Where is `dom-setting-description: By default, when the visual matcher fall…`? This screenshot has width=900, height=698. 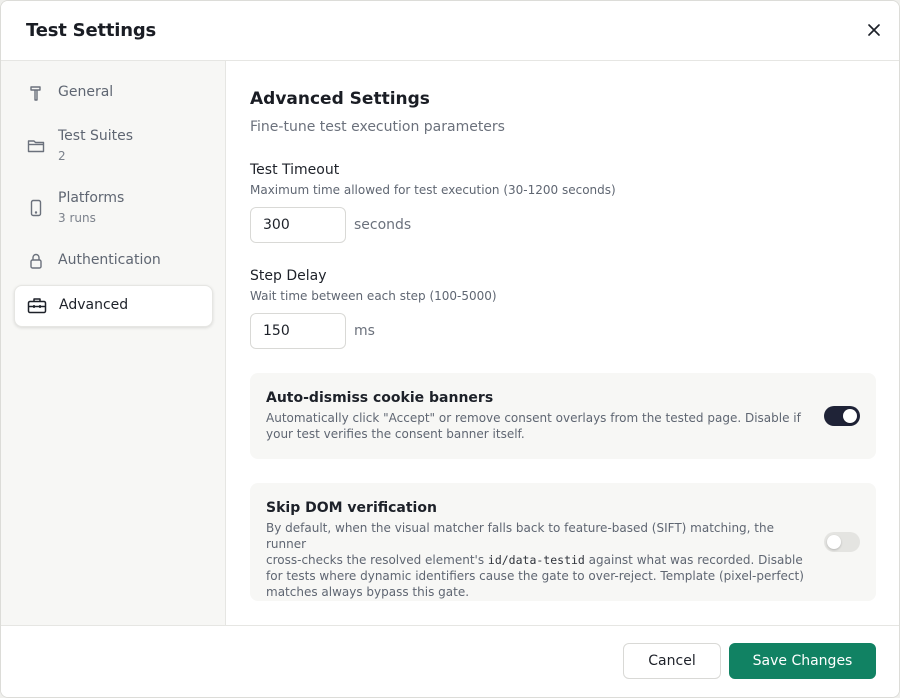 dom-setting-description: By default, when the visual matcher fall… is located at coordinates (536, 560).